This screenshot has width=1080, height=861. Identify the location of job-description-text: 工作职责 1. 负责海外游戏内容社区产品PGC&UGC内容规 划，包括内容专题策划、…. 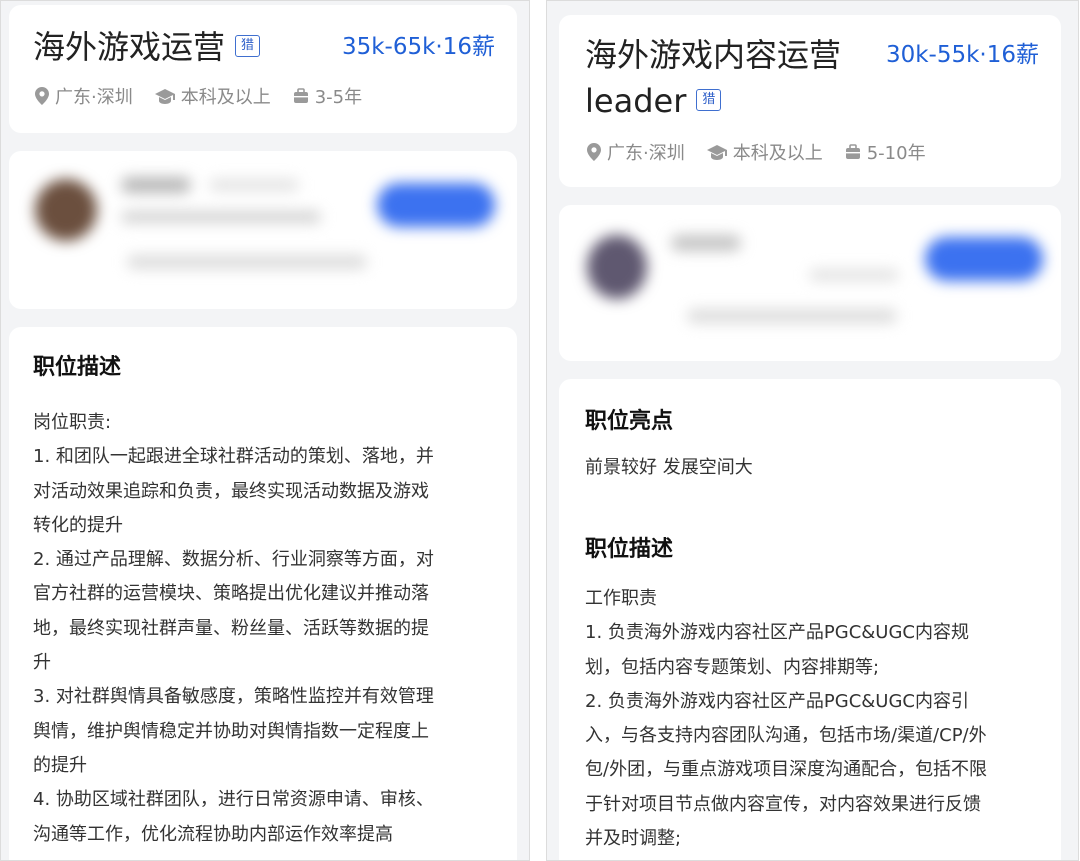
(820, 719).